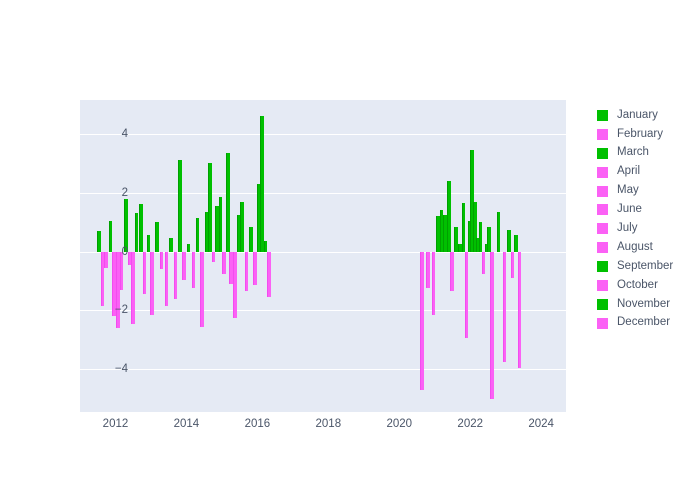  What do you see at coordinates (647, 228) in the screenshot?
I see `legend-item-july: July` at bounding box center [647, 228].